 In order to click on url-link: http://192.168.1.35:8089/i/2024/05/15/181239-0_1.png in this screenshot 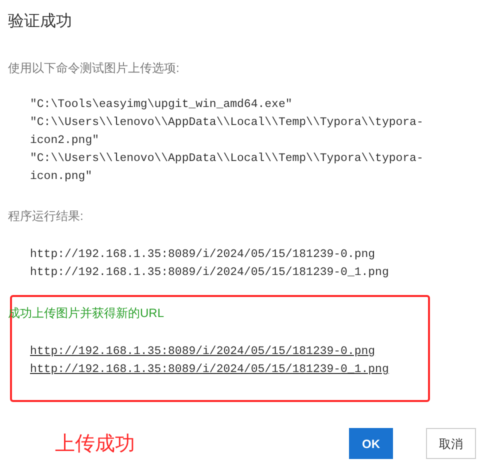, I will do `click(209, 370)`.